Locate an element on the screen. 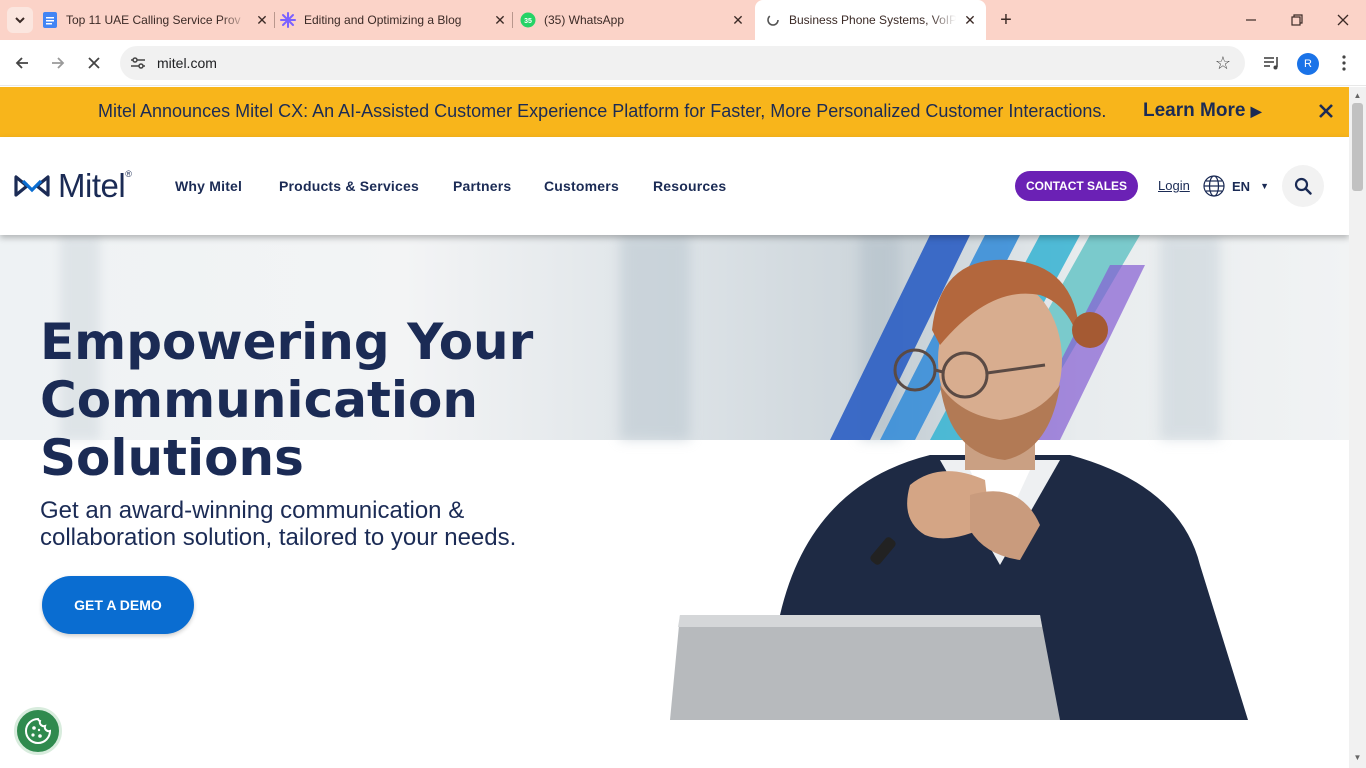 The width and height of the screenshot is (1366, 768). svg-text: 35 is located at coordinates (528, 21).